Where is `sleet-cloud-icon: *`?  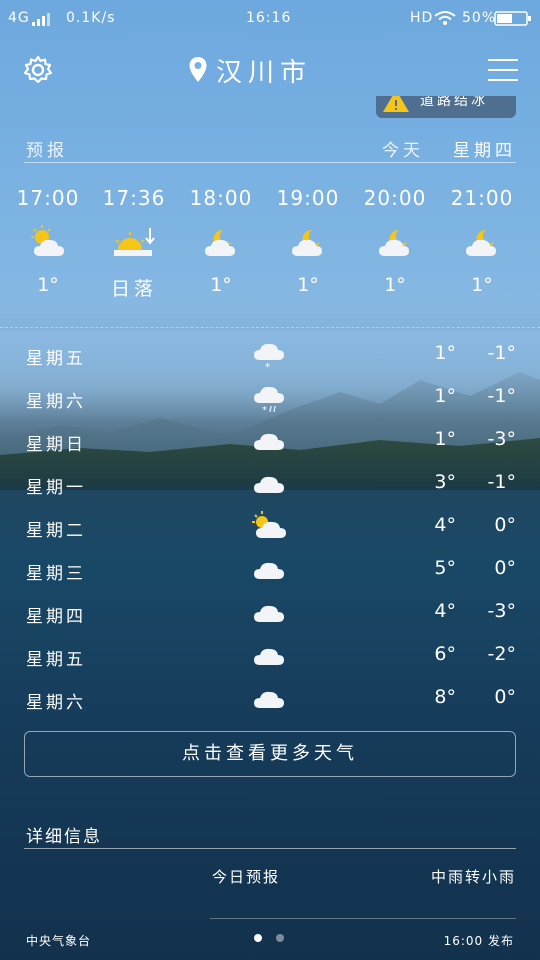
sleet-cloud-icon: * is located at coordinates (269, 400).